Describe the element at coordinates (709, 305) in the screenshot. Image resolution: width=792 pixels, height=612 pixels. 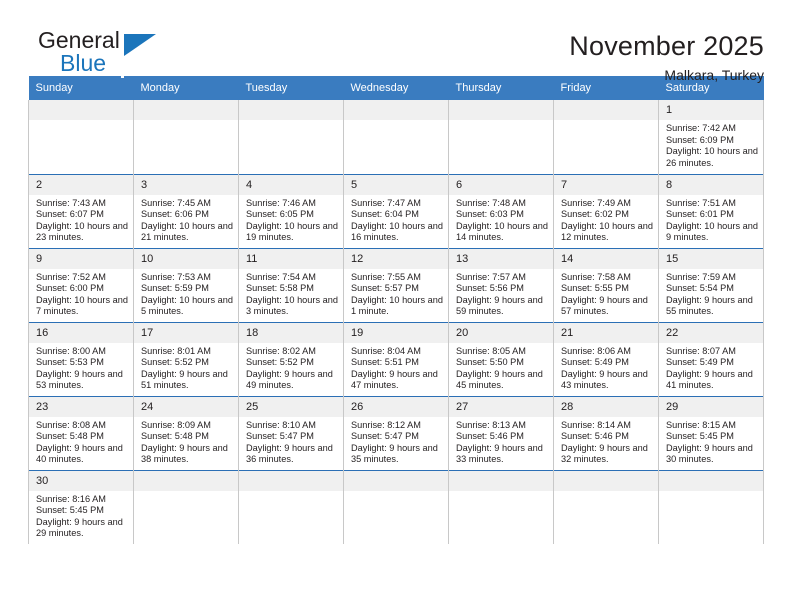
I see `daylight-text: Daylight: 9 hours and 55 minutes.` at that location.